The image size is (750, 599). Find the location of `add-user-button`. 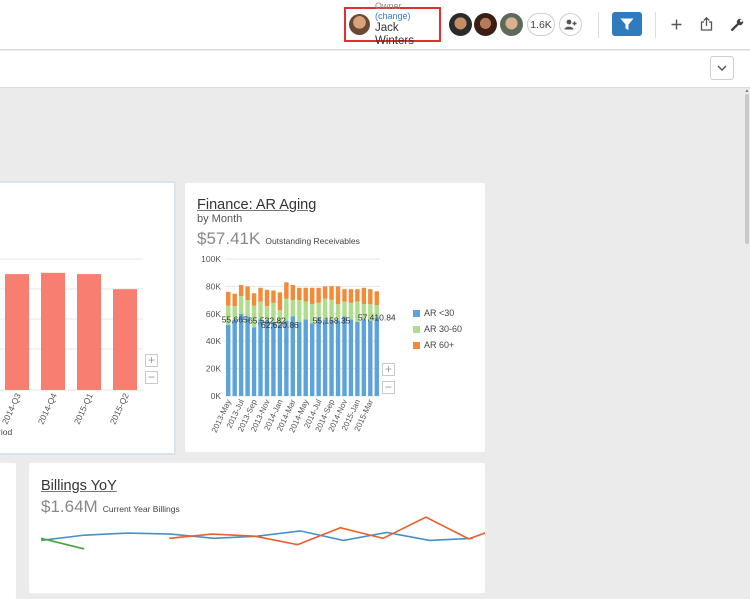

add-user-button is located at coordinates (570, 24).